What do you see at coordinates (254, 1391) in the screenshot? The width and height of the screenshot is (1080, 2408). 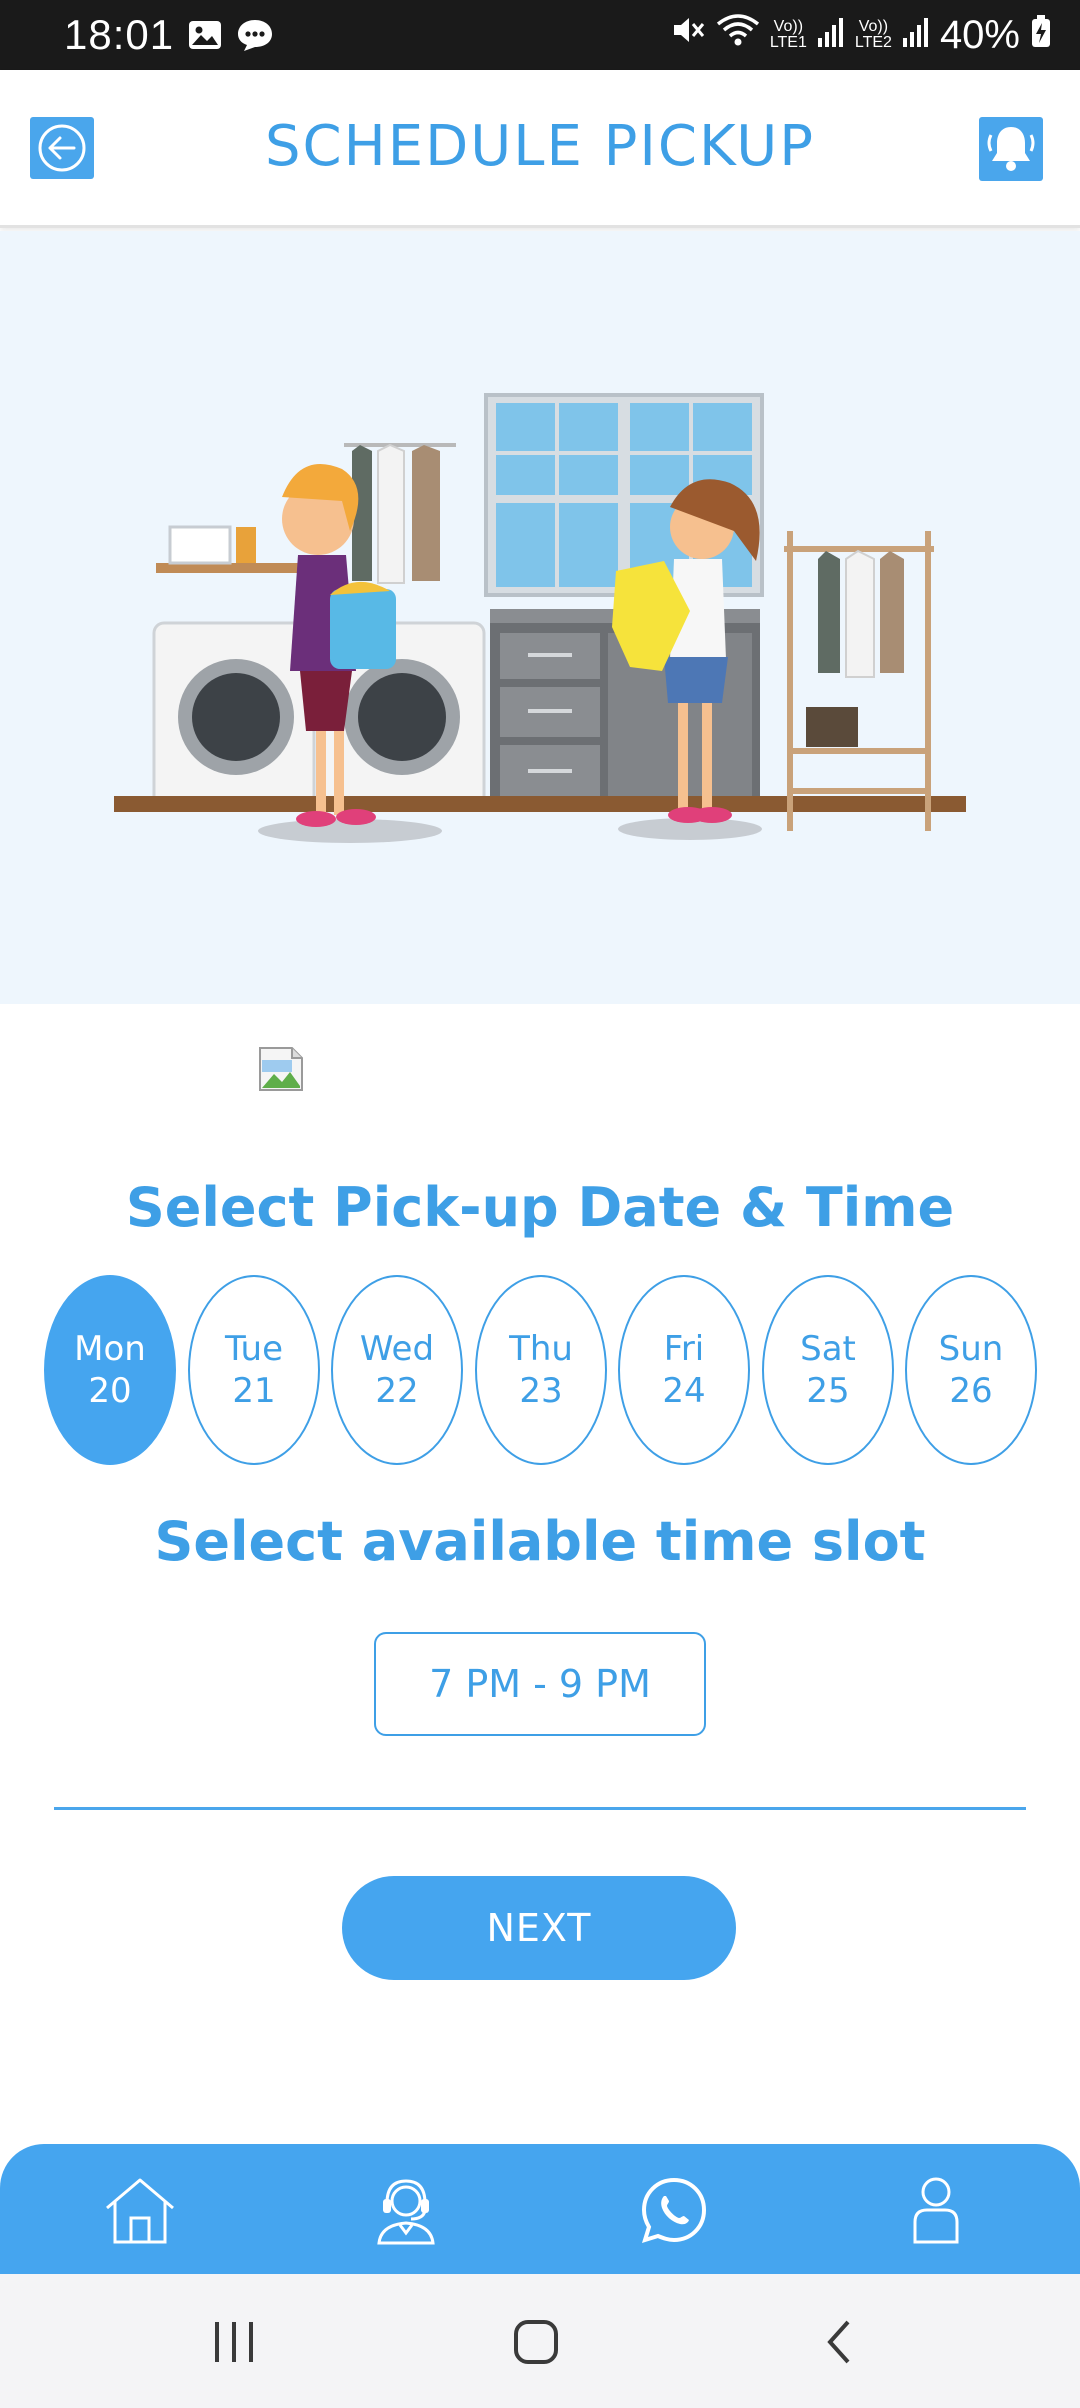 I see `date-number-label: 21` at bounding box center [254, 1391].